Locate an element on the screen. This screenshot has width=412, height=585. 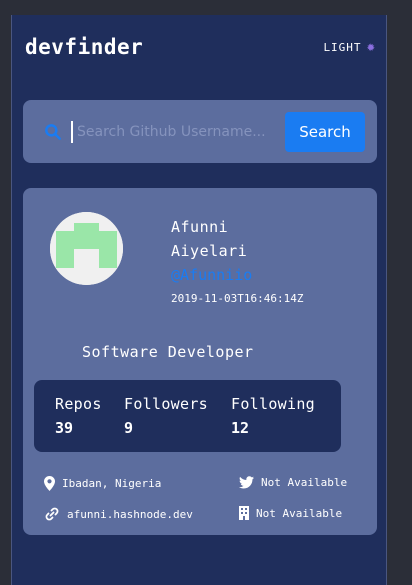
stat-followers-label: Followers is located at coordinates (166, 404).